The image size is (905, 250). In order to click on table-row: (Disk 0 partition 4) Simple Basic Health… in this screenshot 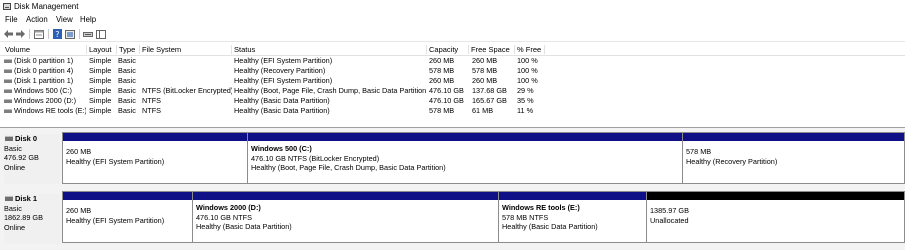, I will do `click(452, 71)`.